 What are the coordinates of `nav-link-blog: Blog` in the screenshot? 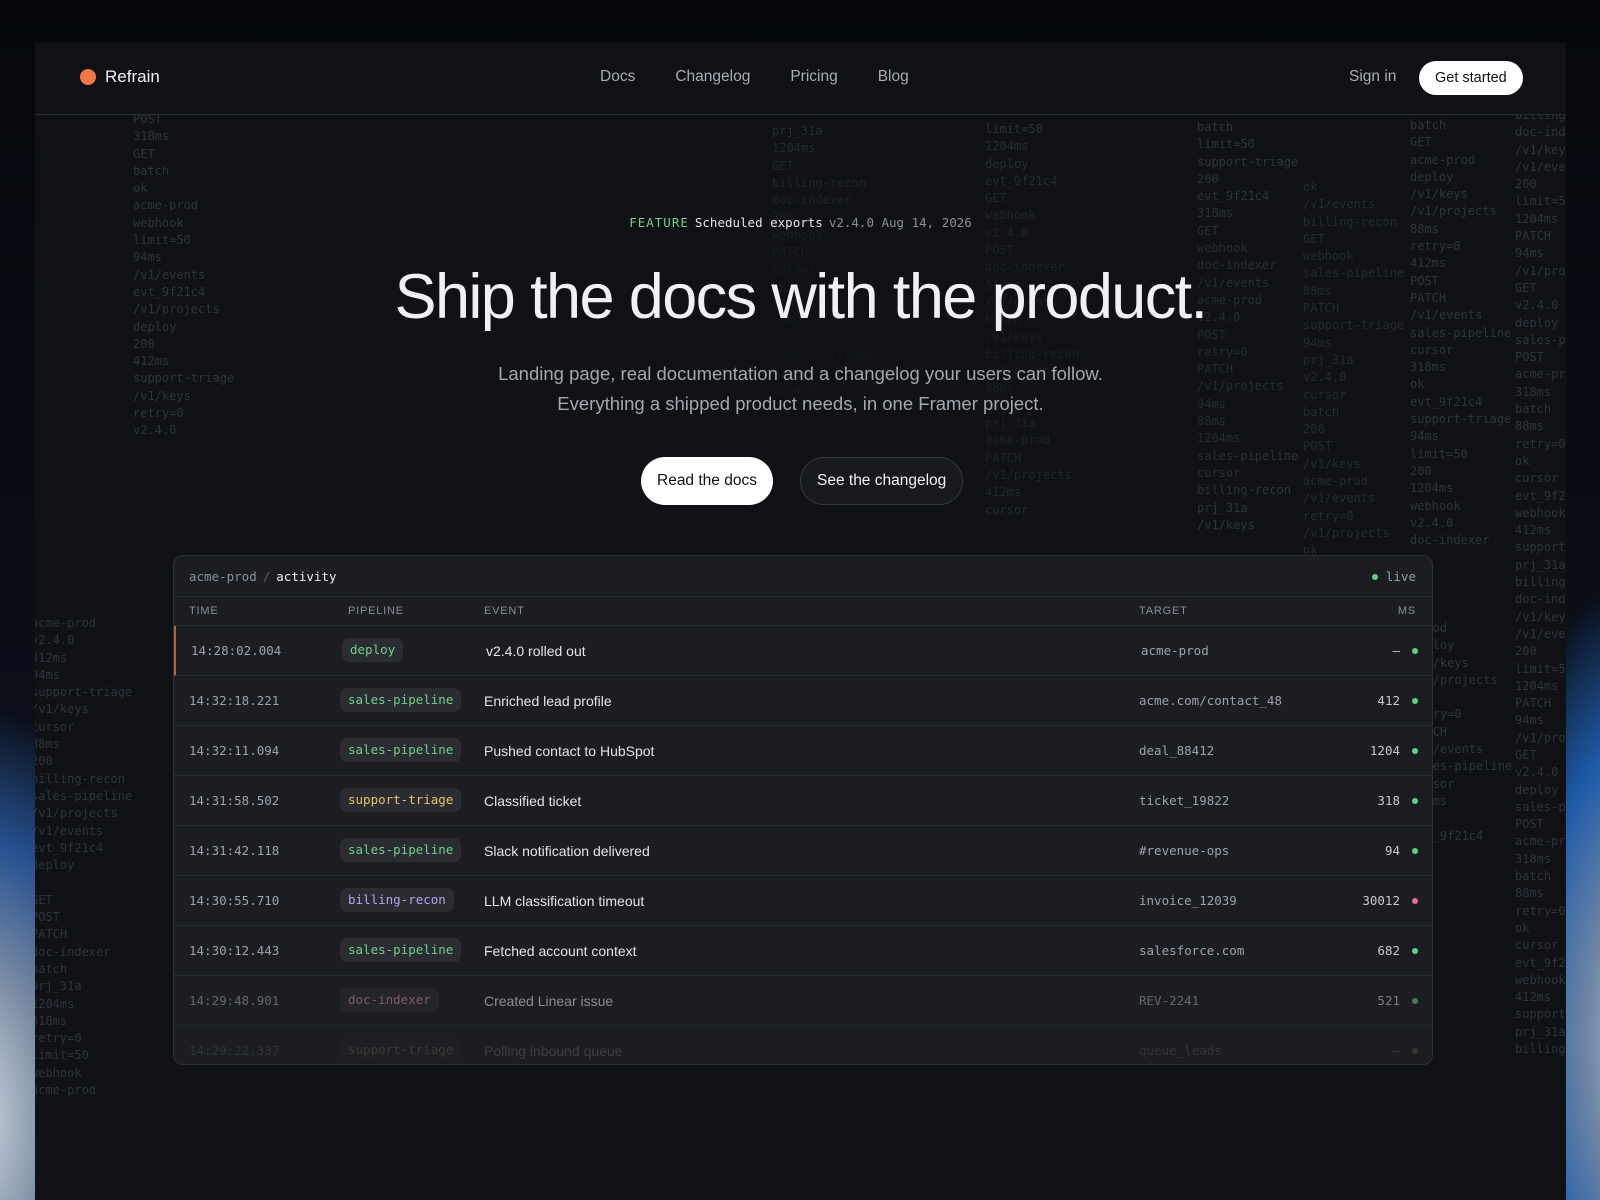 It's located at (893, 77).